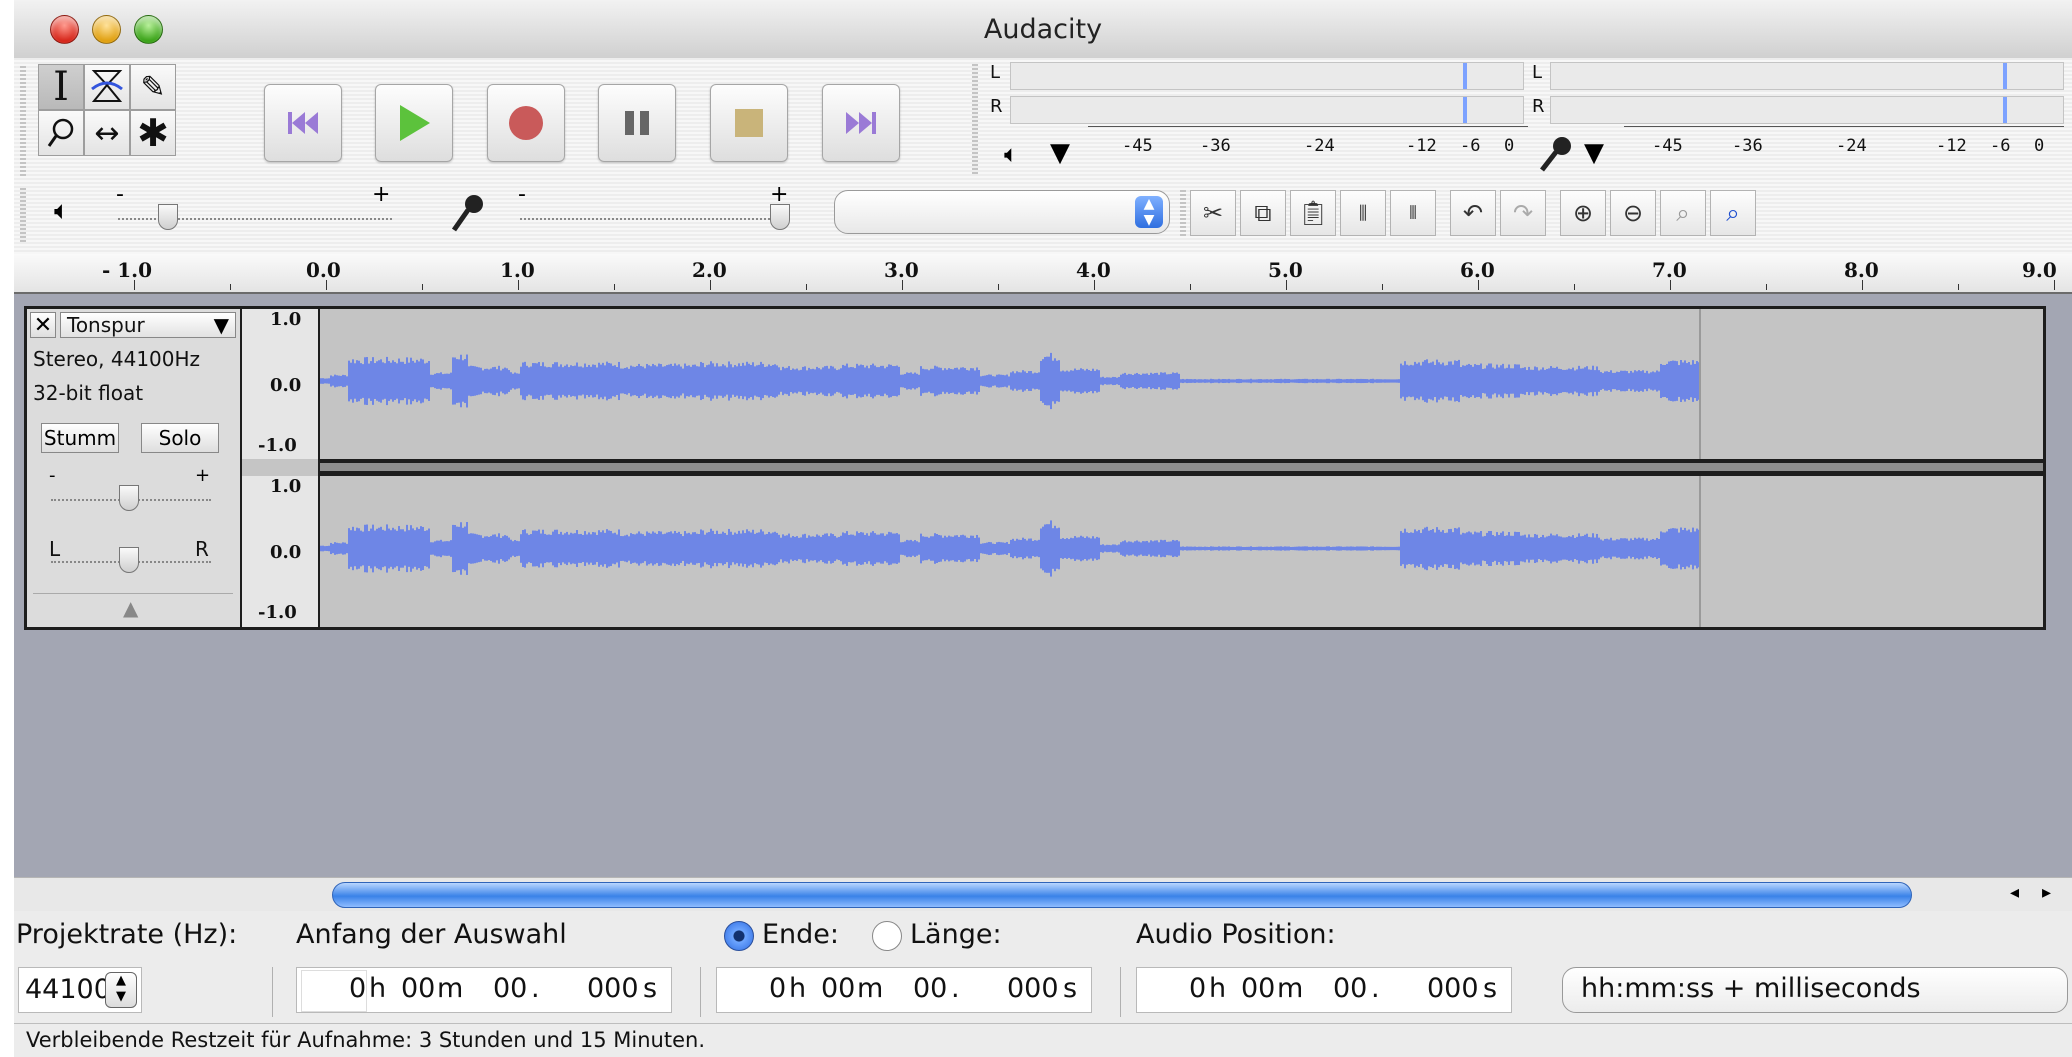 This screenshot has height=1057, width=2072. Describe the element at coordinates (655, 219) in the screenshot. I see `input-volume-slider` at that location.